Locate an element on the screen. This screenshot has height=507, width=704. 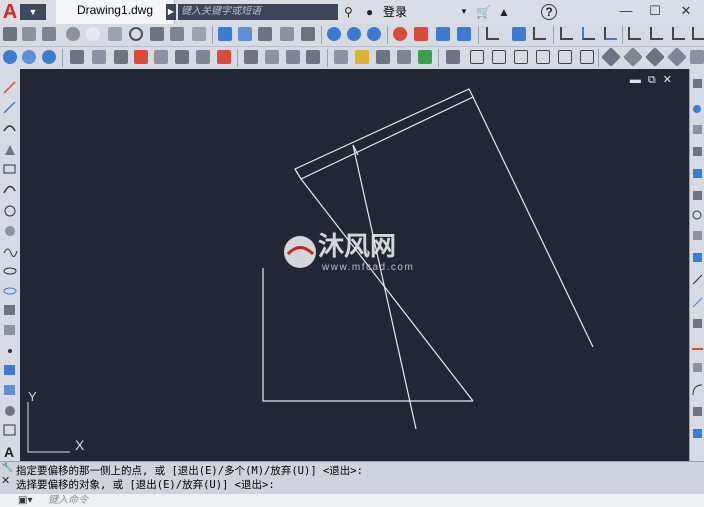
thicken-icon is located at coordinates (443, 34).